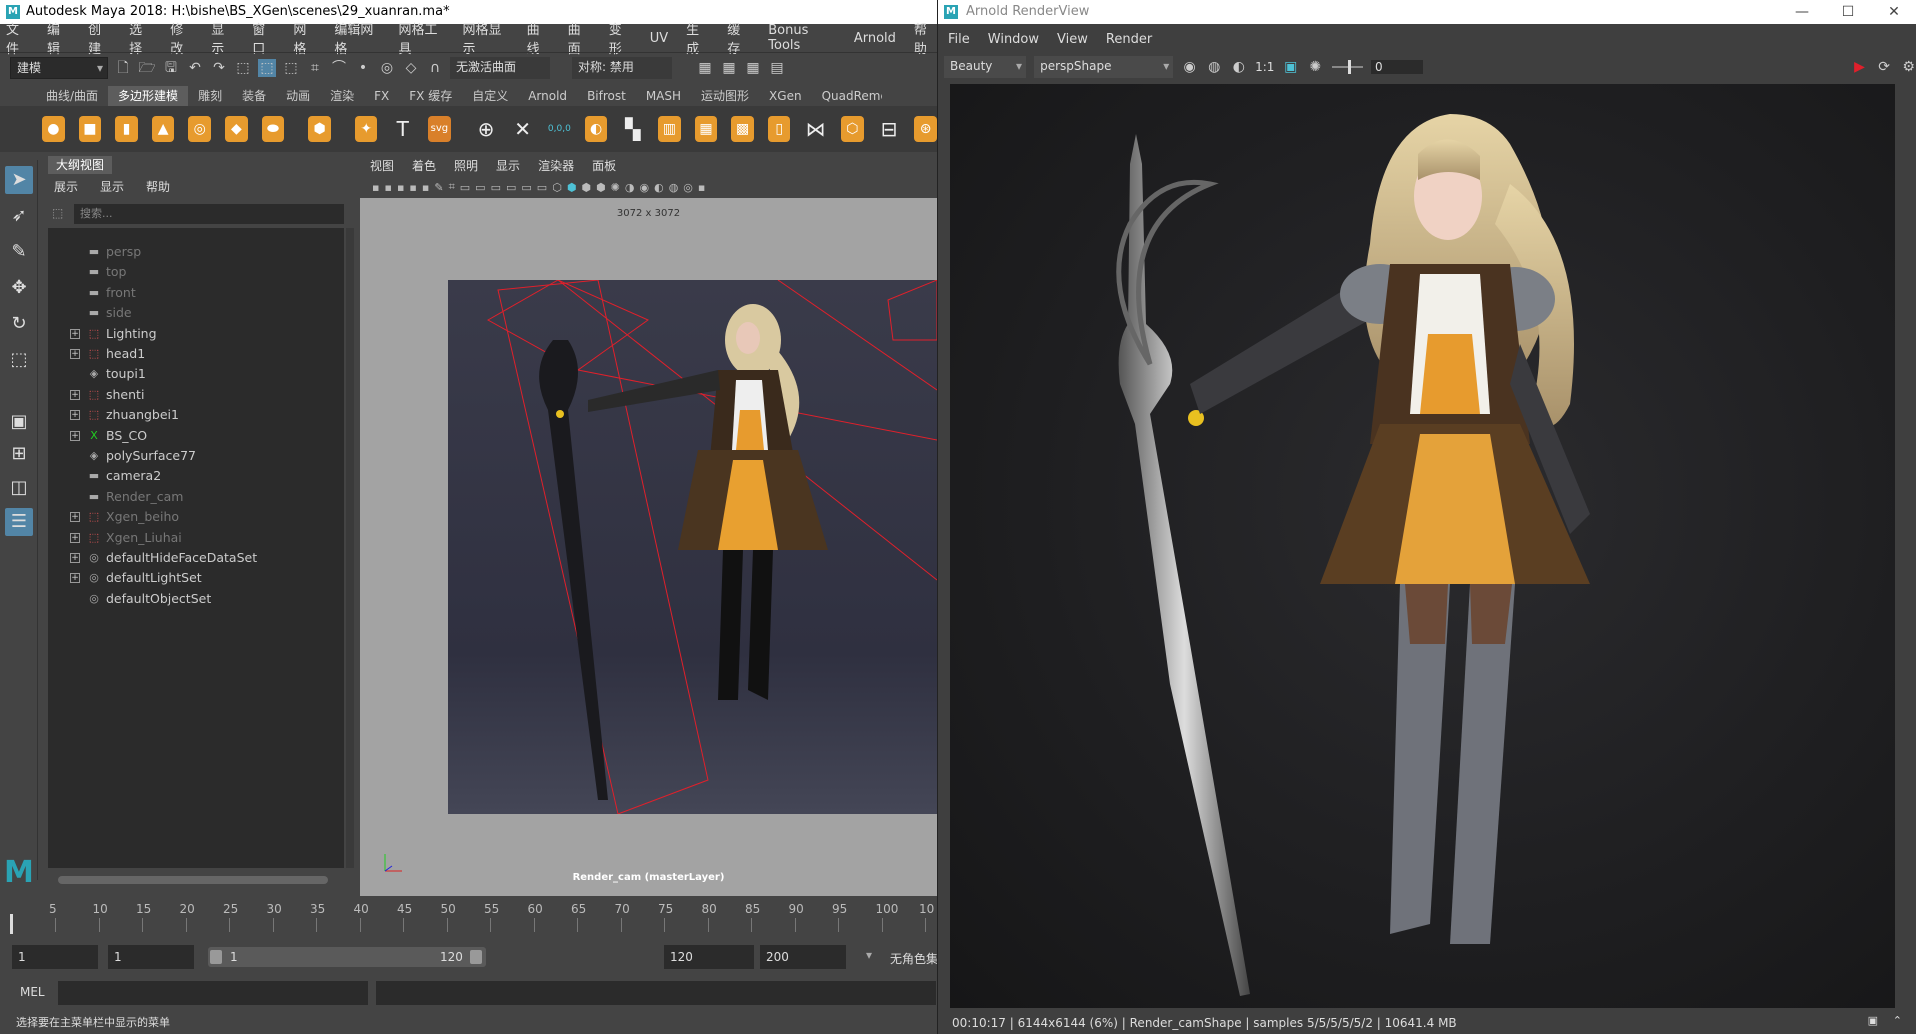 The height and width of the screenshot is (1034, 1916). Describe the element at coordinates (193, 497) in the screenshot. I see `outliner-item: ▬ Render_cam` at that location.